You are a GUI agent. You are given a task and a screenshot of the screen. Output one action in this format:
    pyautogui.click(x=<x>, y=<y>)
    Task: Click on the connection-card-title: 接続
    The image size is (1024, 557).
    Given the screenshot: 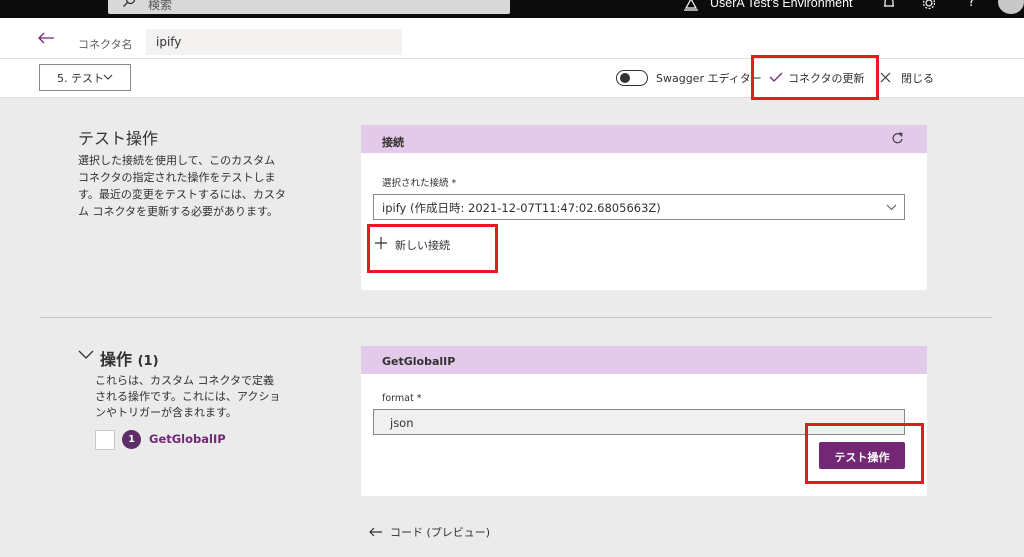 What is the action you would take?
    pyautogui.click(x=393, y=142)
    